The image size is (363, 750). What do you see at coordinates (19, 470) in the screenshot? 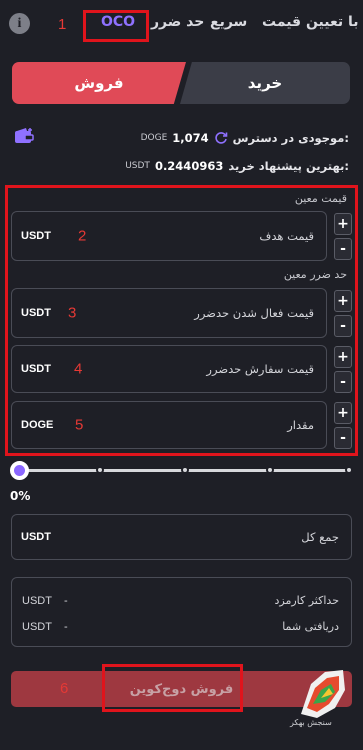
I see `percent-slider-thumb` at bounding box center [19, 470].